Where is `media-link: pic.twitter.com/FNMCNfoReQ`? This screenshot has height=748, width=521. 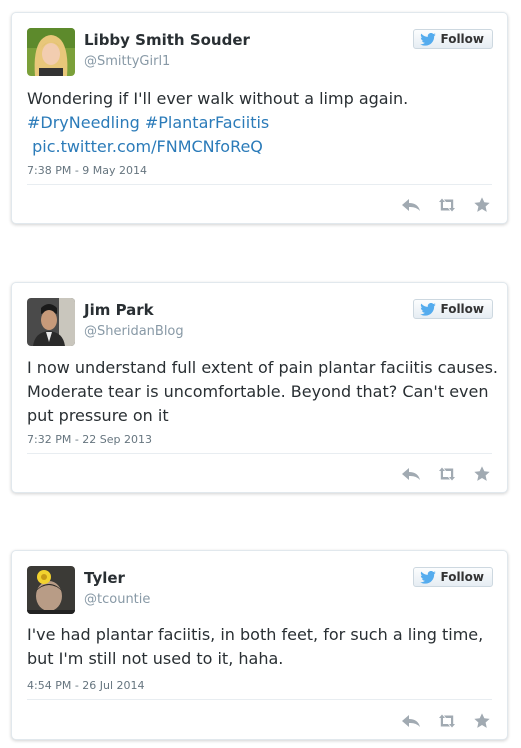 media-link: pic.twitter.com/FNMCNfoReQ is located at coordinates (259, 147).